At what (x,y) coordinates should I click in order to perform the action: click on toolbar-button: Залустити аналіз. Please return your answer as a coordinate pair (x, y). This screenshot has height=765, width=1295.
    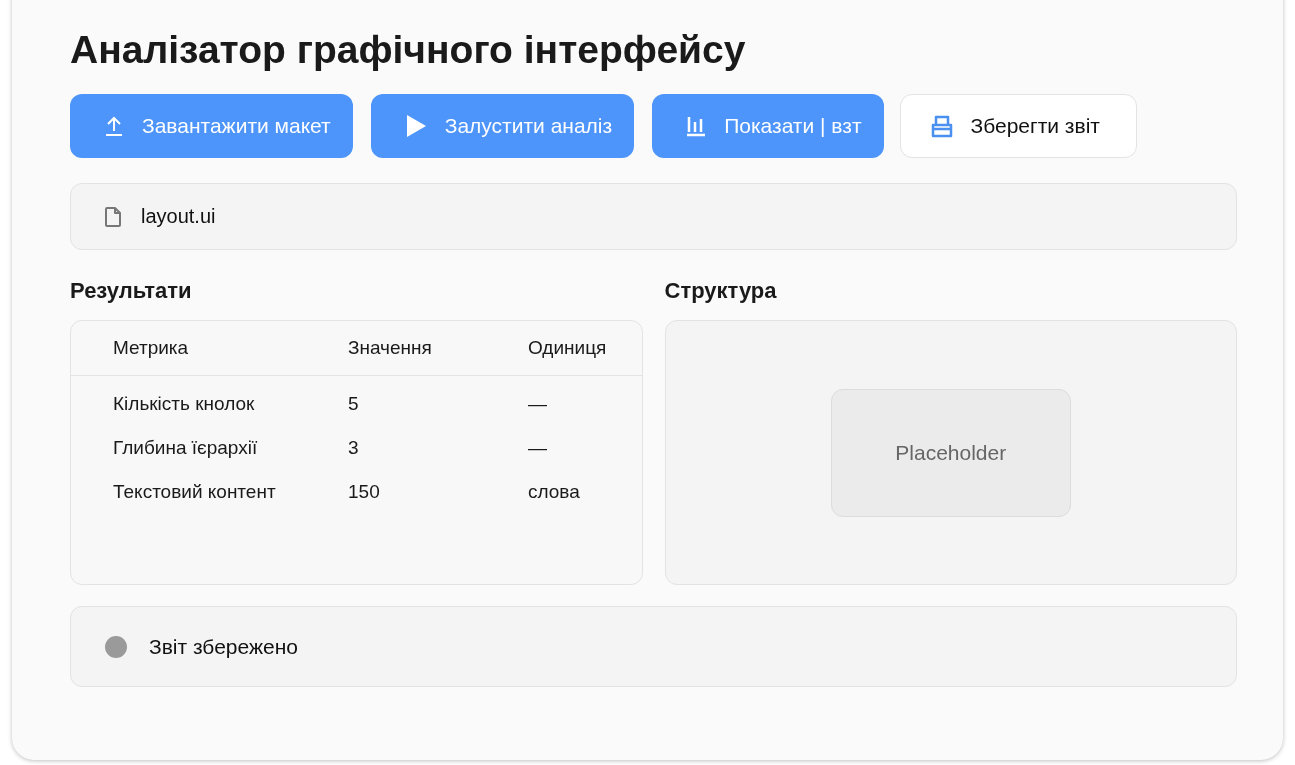
    Looking at the image, I should click on (502, 126).